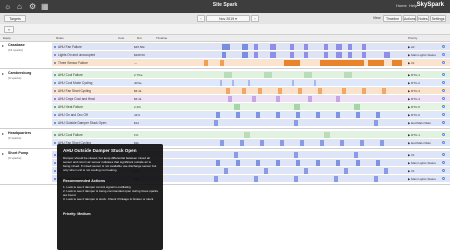 The height and width of the screenshot is (250, 450). What do you see at coordinates (411, 155) in the screenshot?
I see `rule-target: ▶ Ot` at bounding box center [411, 155].